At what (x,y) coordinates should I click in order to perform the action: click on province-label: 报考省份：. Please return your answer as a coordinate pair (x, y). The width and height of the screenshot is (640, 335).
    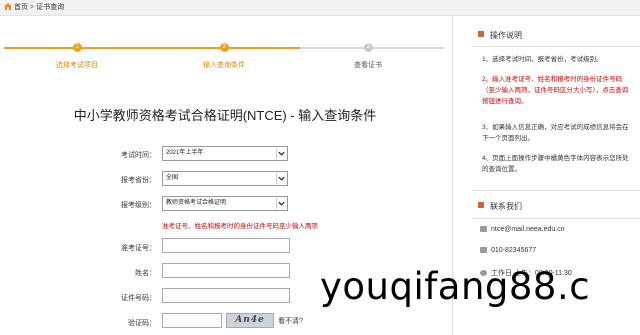
    Looking at the image, I should click on (138, 180).